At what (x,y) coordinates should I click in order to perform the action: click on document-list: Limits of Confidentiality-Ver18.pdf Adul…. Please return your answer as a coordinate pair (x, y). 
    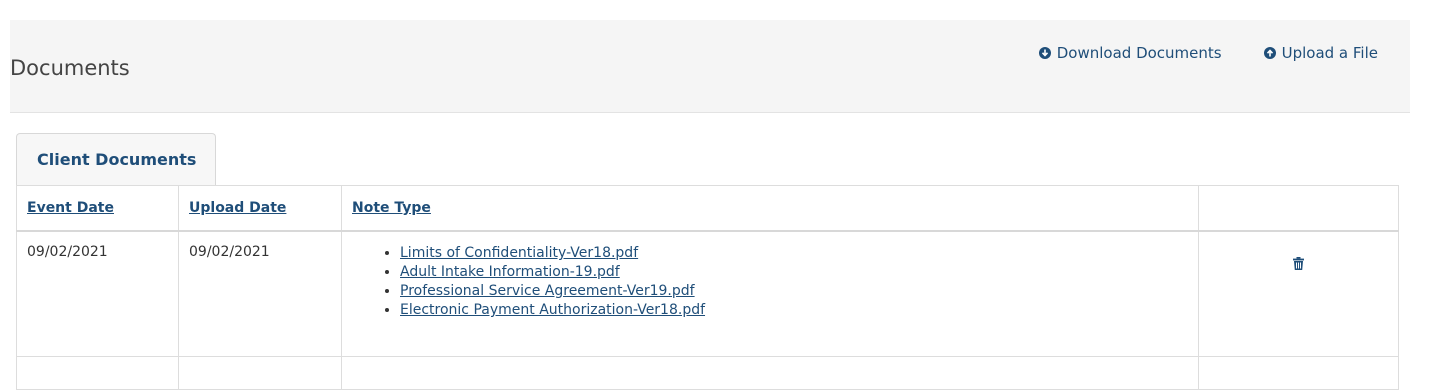
    Looking at the image, I should click on (770, 282).